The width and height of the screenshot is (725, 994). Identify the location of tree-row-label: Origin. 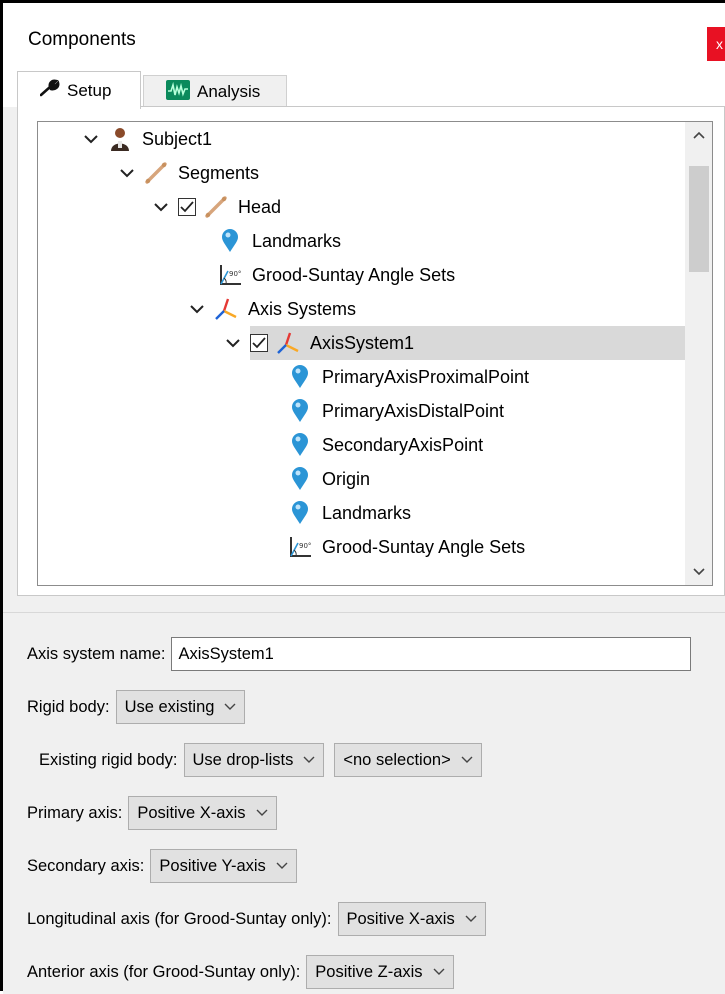
(346, 478).